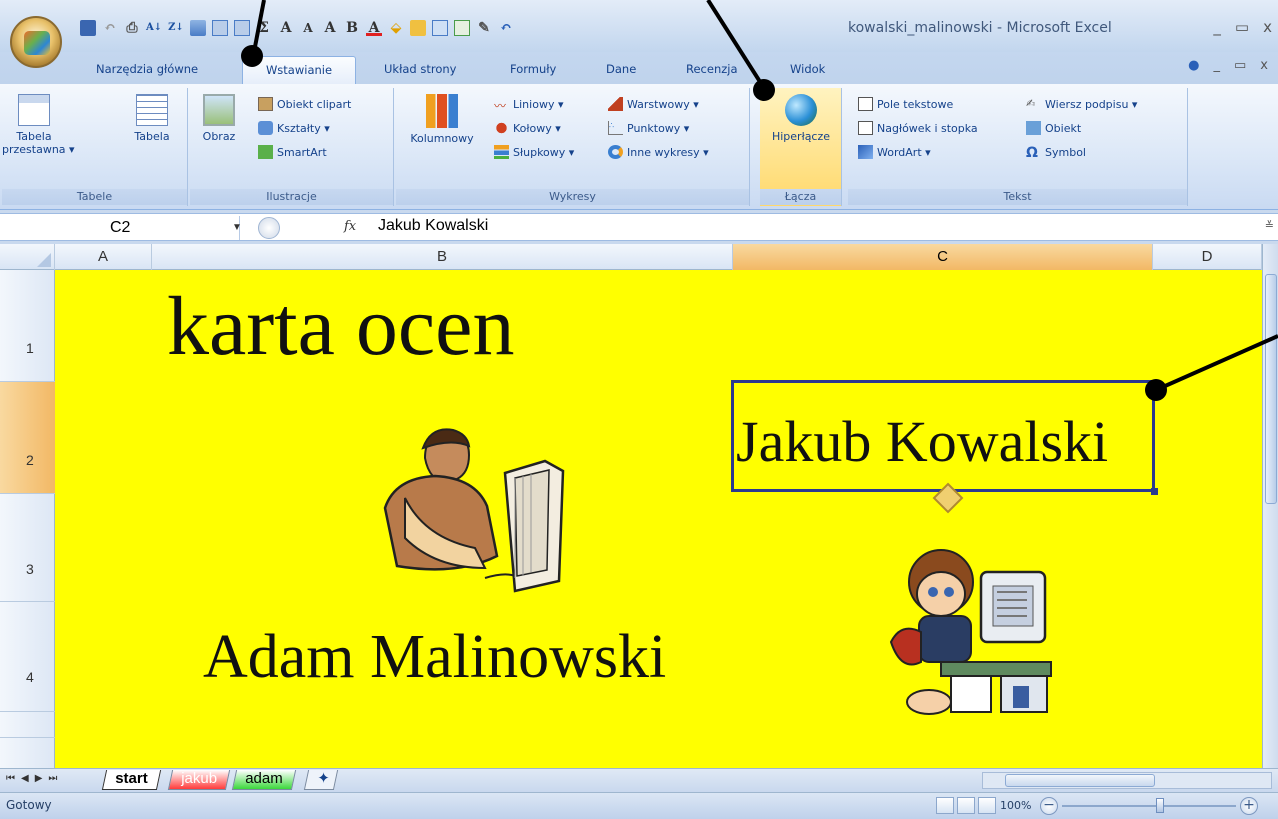 The width and height of the screenshot is (1278, 819). Describe the element at coordinates (352, 28) in the screenshot. I see `bold-icon: B` at that location.